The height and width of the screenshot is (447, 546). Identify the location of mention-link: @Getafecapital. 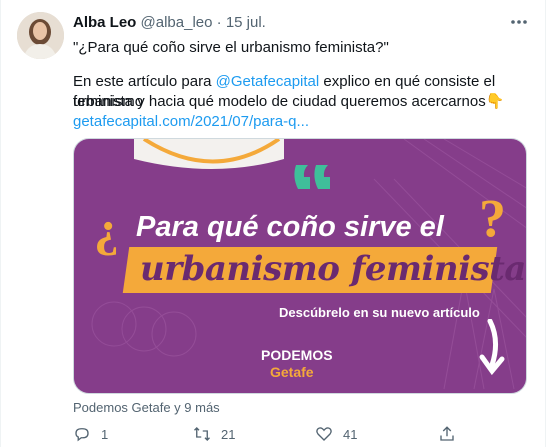
(268, 81).